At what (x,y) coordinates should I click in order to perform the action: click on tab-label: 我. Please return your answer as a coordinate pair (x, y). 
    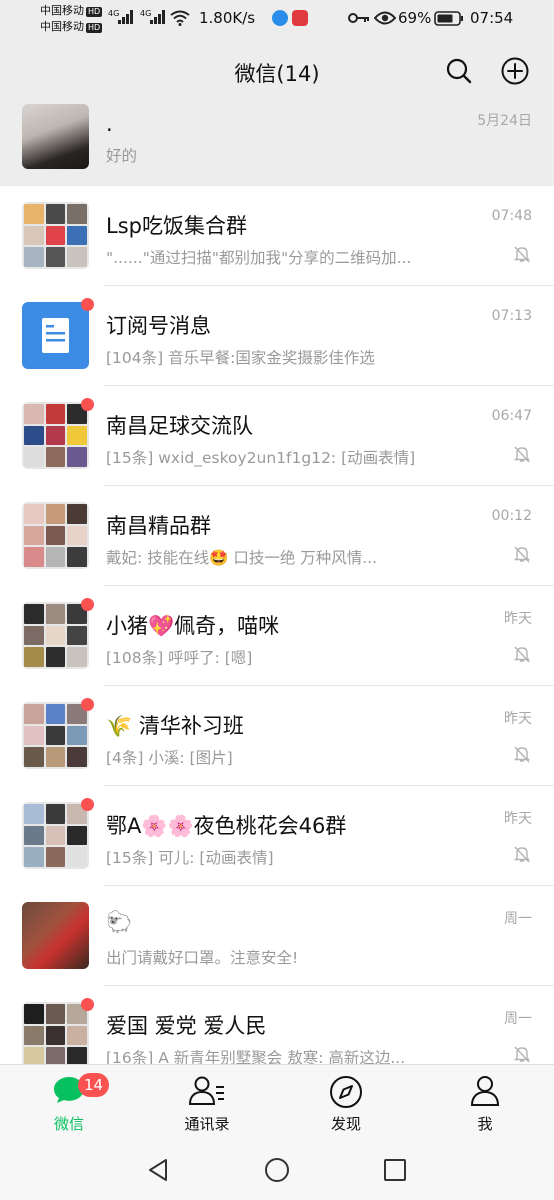
    Looking at the image, I should click on (485, 1124).